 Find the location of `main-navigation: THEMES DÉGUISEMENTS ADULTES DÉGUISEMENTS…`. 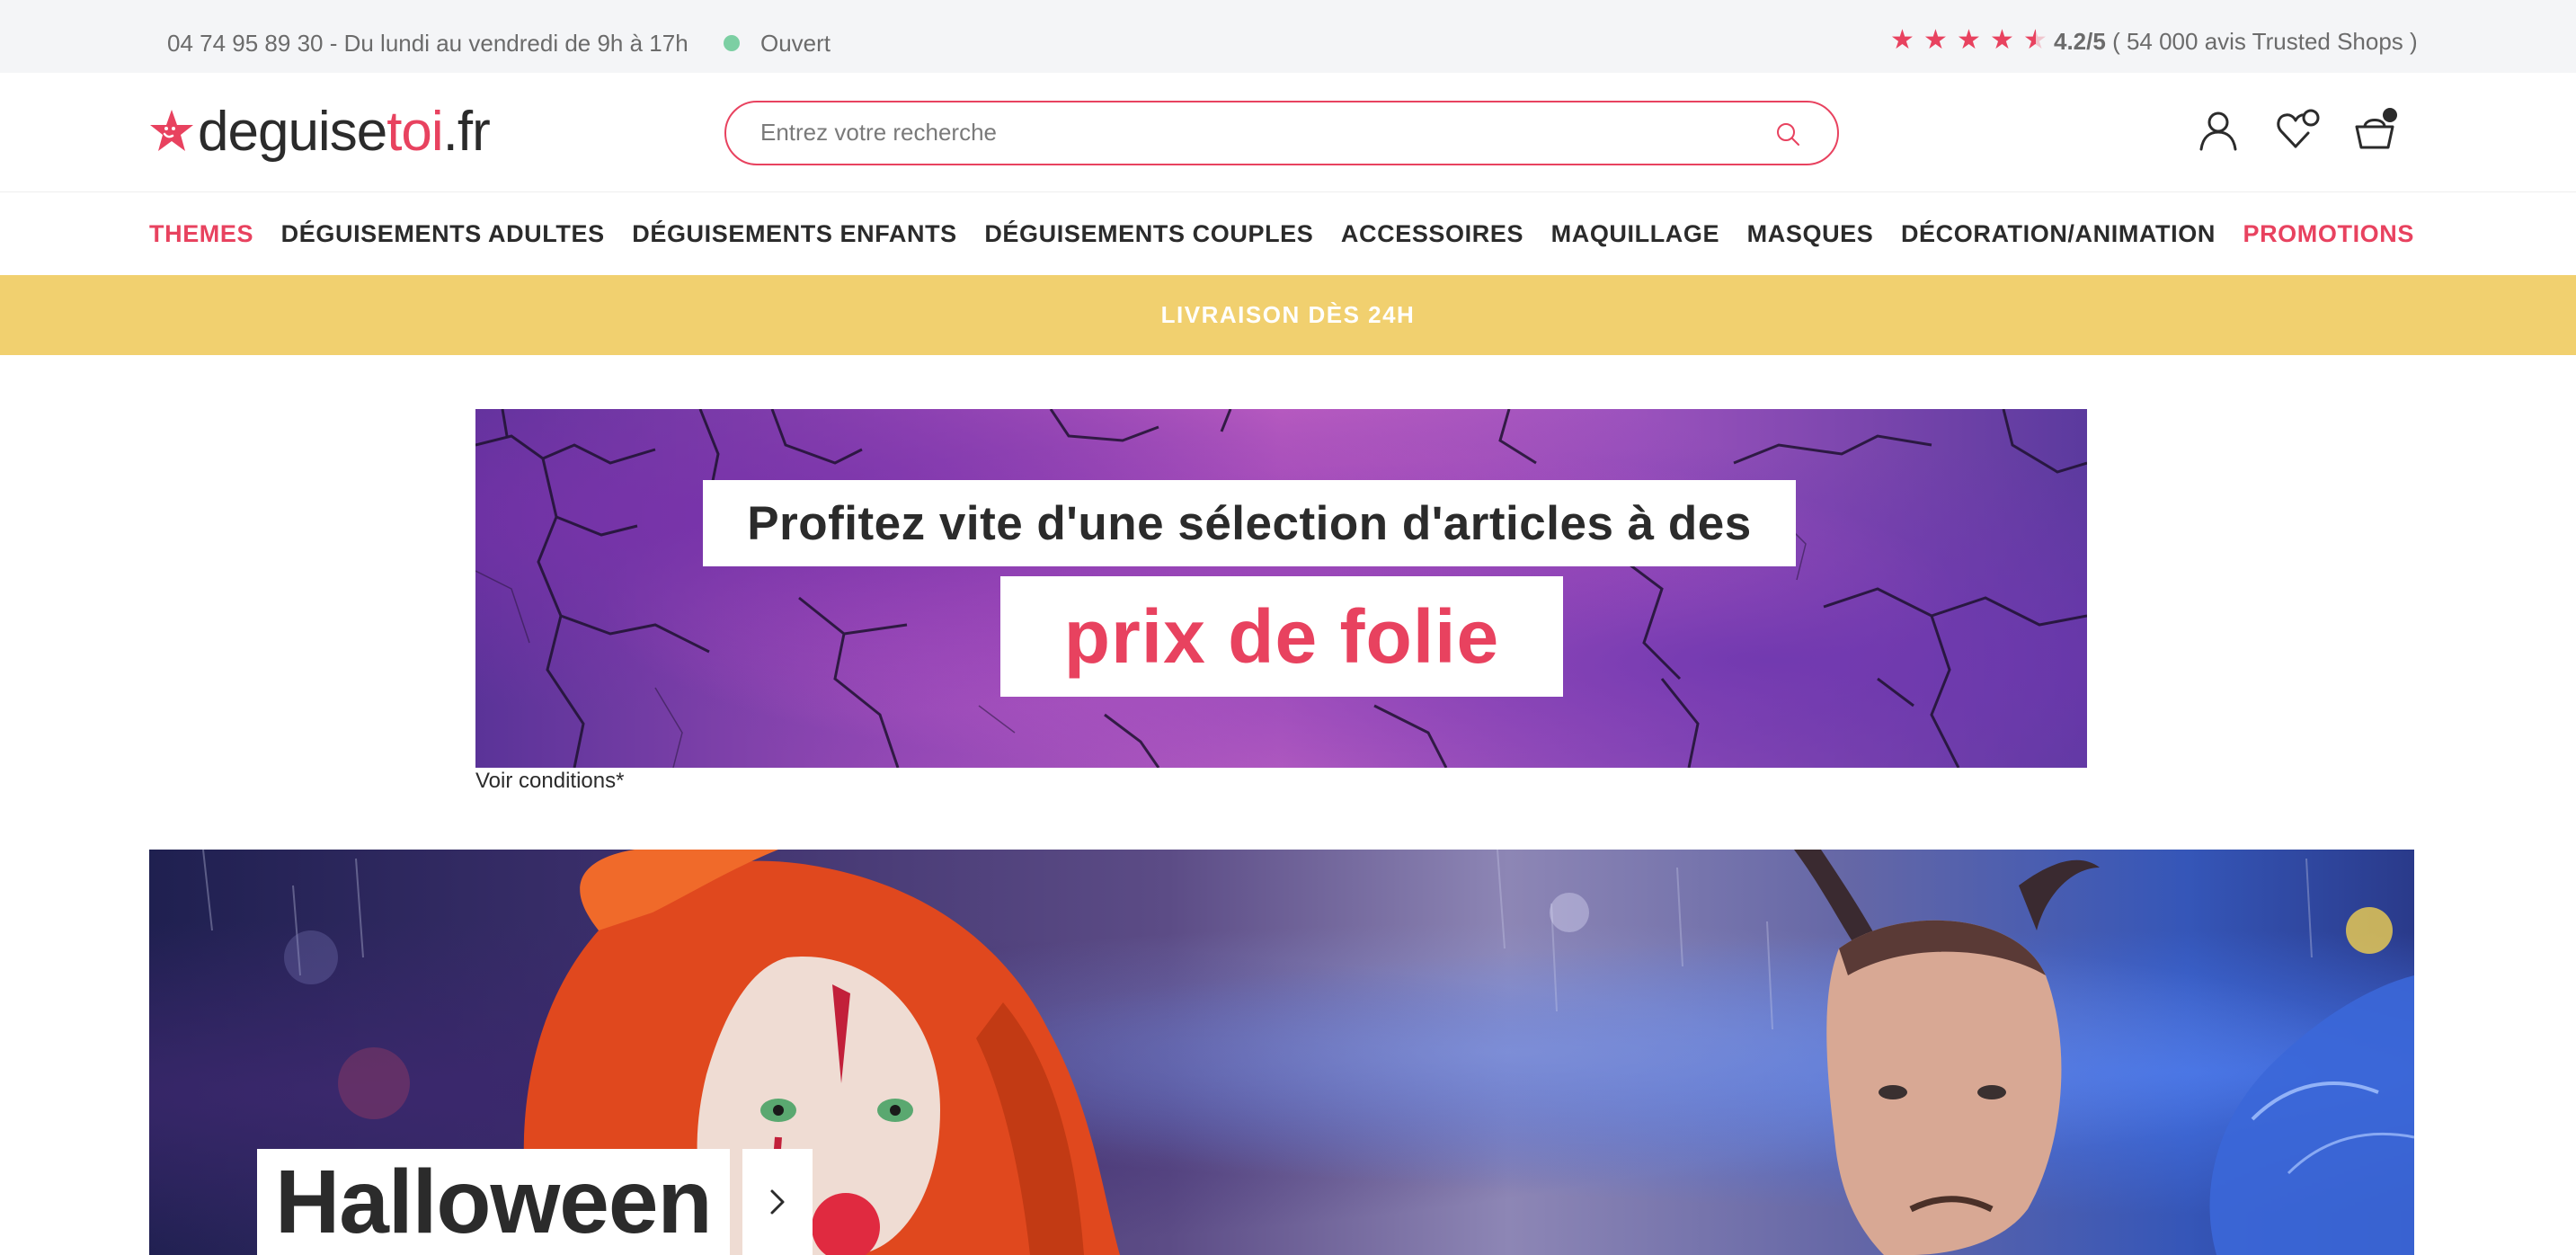

main-navigation: THEMES DÉGUISEMENTS ADULTES DÉGUISEMENTS… is located at coordinates (1288, 234).